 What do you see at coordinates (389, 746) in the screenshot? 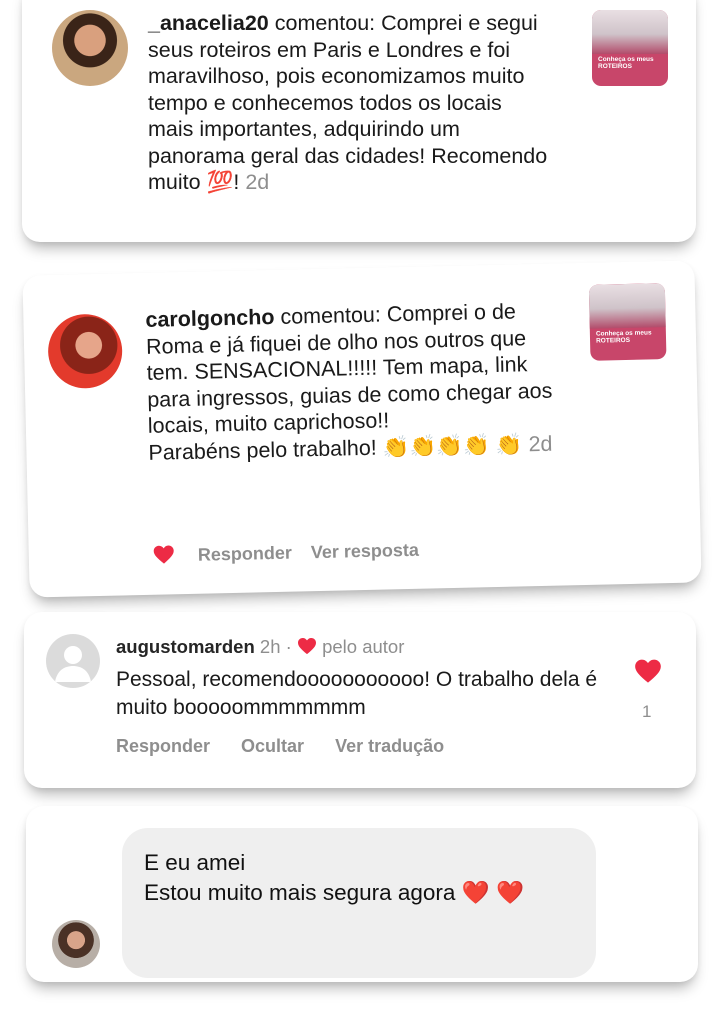
I see `see-translation-button: Ver tradução` at bounding box center [389, 746].